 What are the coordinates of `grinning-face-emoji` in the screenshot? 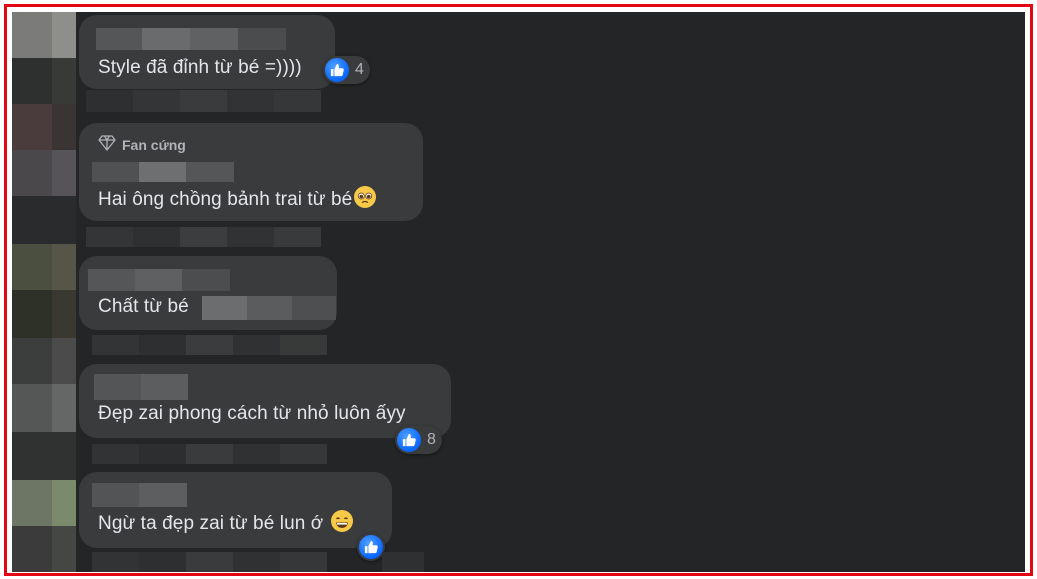 It's located at (341, 521).